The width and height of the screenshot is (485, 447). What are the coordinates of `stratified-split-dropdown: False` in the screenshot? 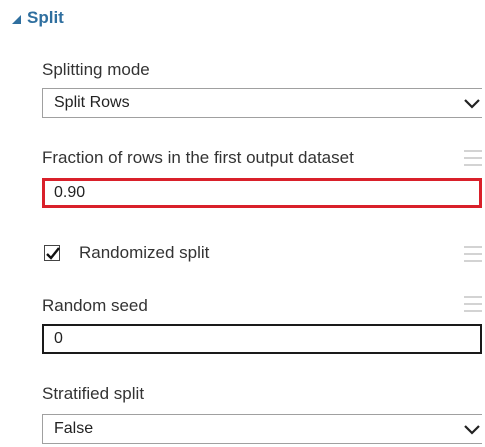 It's located at (262, 429).